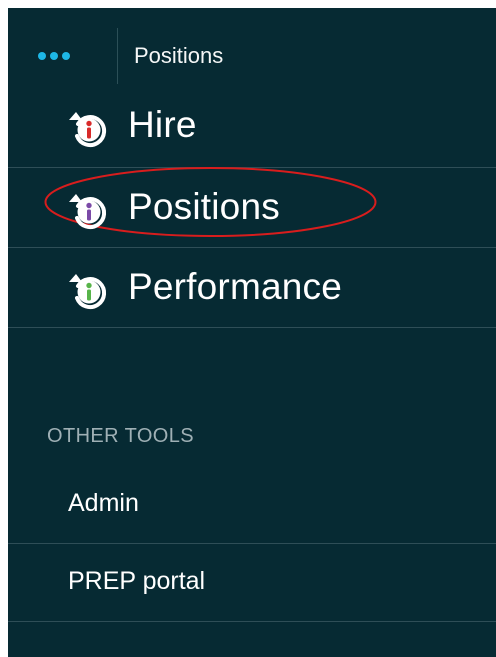 The image size is (496, 657). Describe the element at coordinates (235, 286) in the screenshot. I see `nav-item-label: Performance` at that location.